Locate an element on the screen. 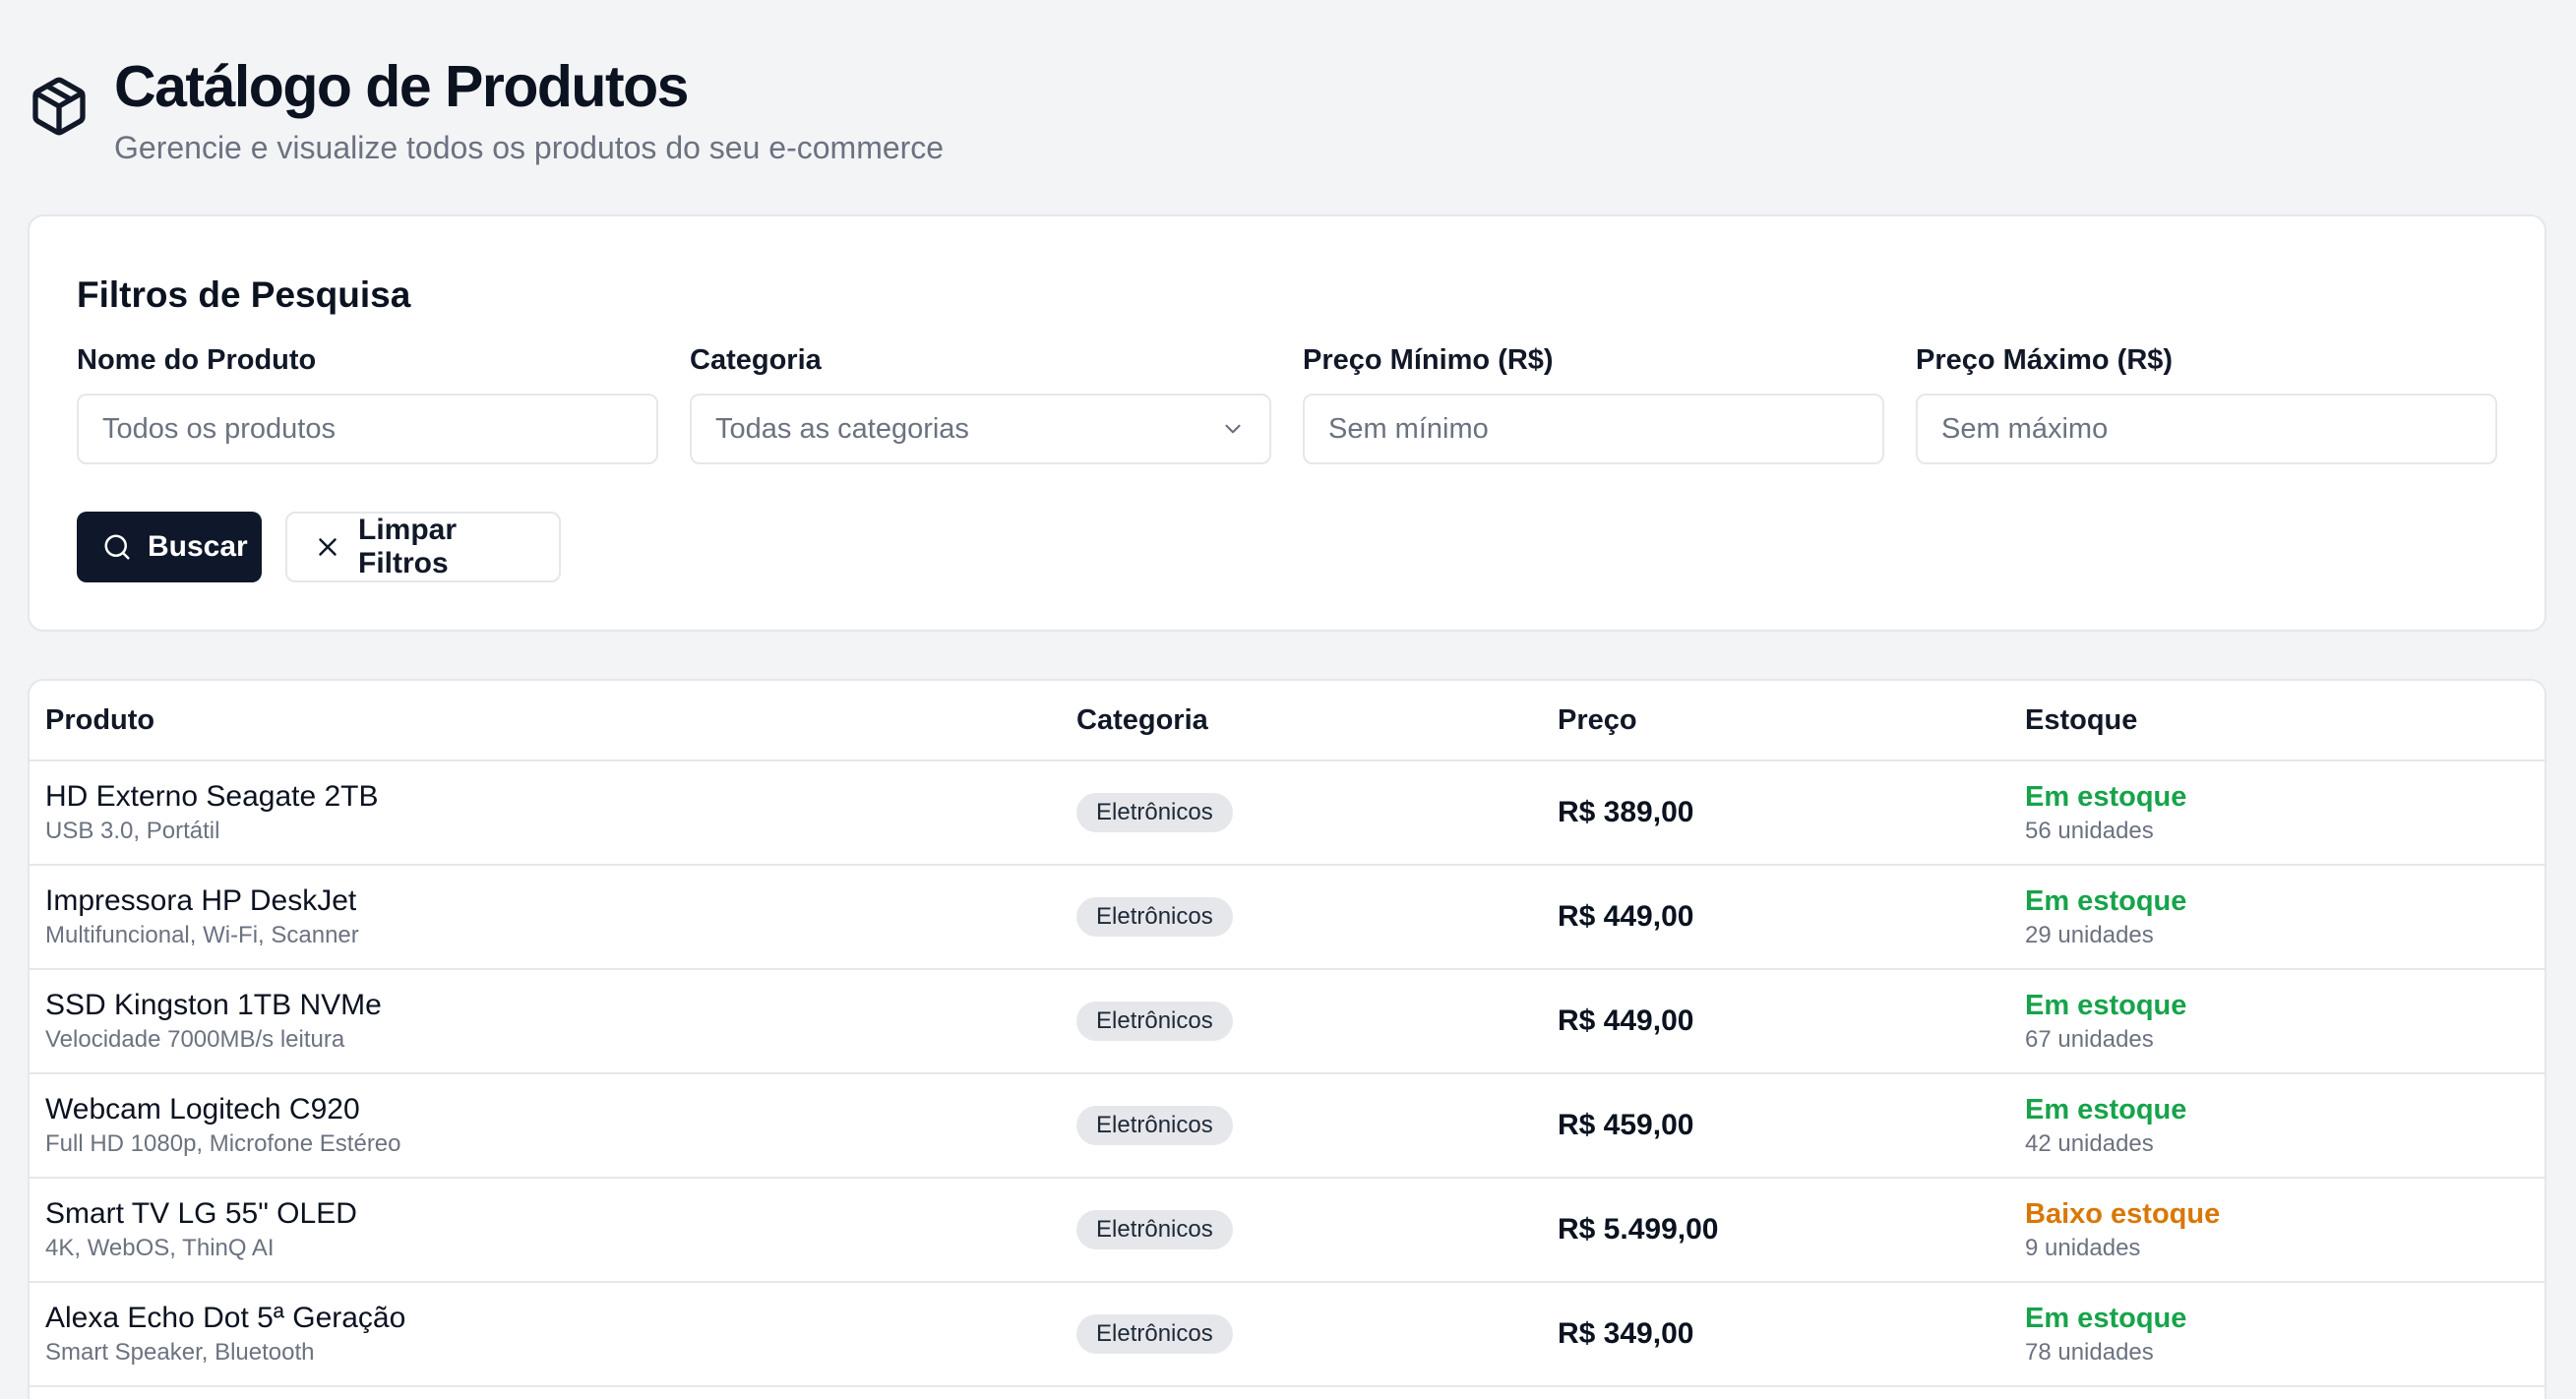 Image resolution: width=2576 pixels, height=1399 pixels. stock-units: 9 unidades is located at coordinates (2083, 1248).